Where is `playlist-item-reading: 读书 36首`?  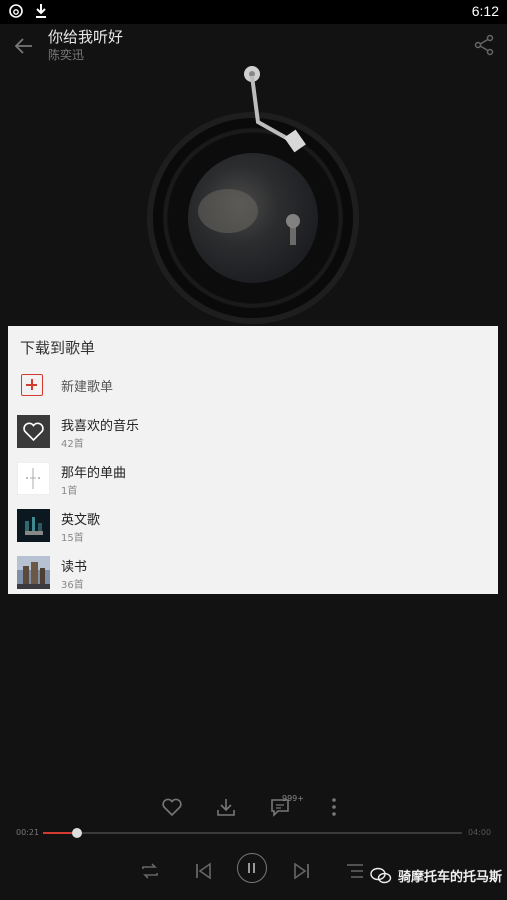 playlist-item-reading: 读书 36首 is located at coordinates (253, 576).